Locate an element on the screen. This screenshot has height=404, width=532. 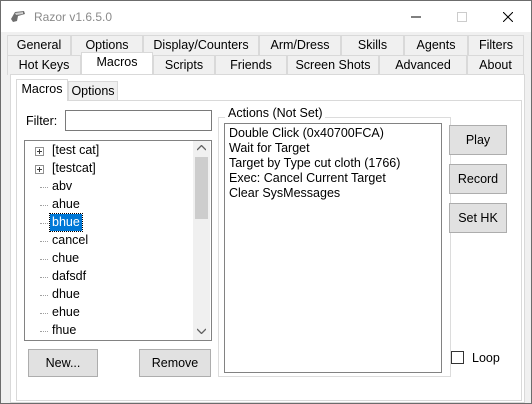
tab-friends: Friends is located at coordinates (251, 65).